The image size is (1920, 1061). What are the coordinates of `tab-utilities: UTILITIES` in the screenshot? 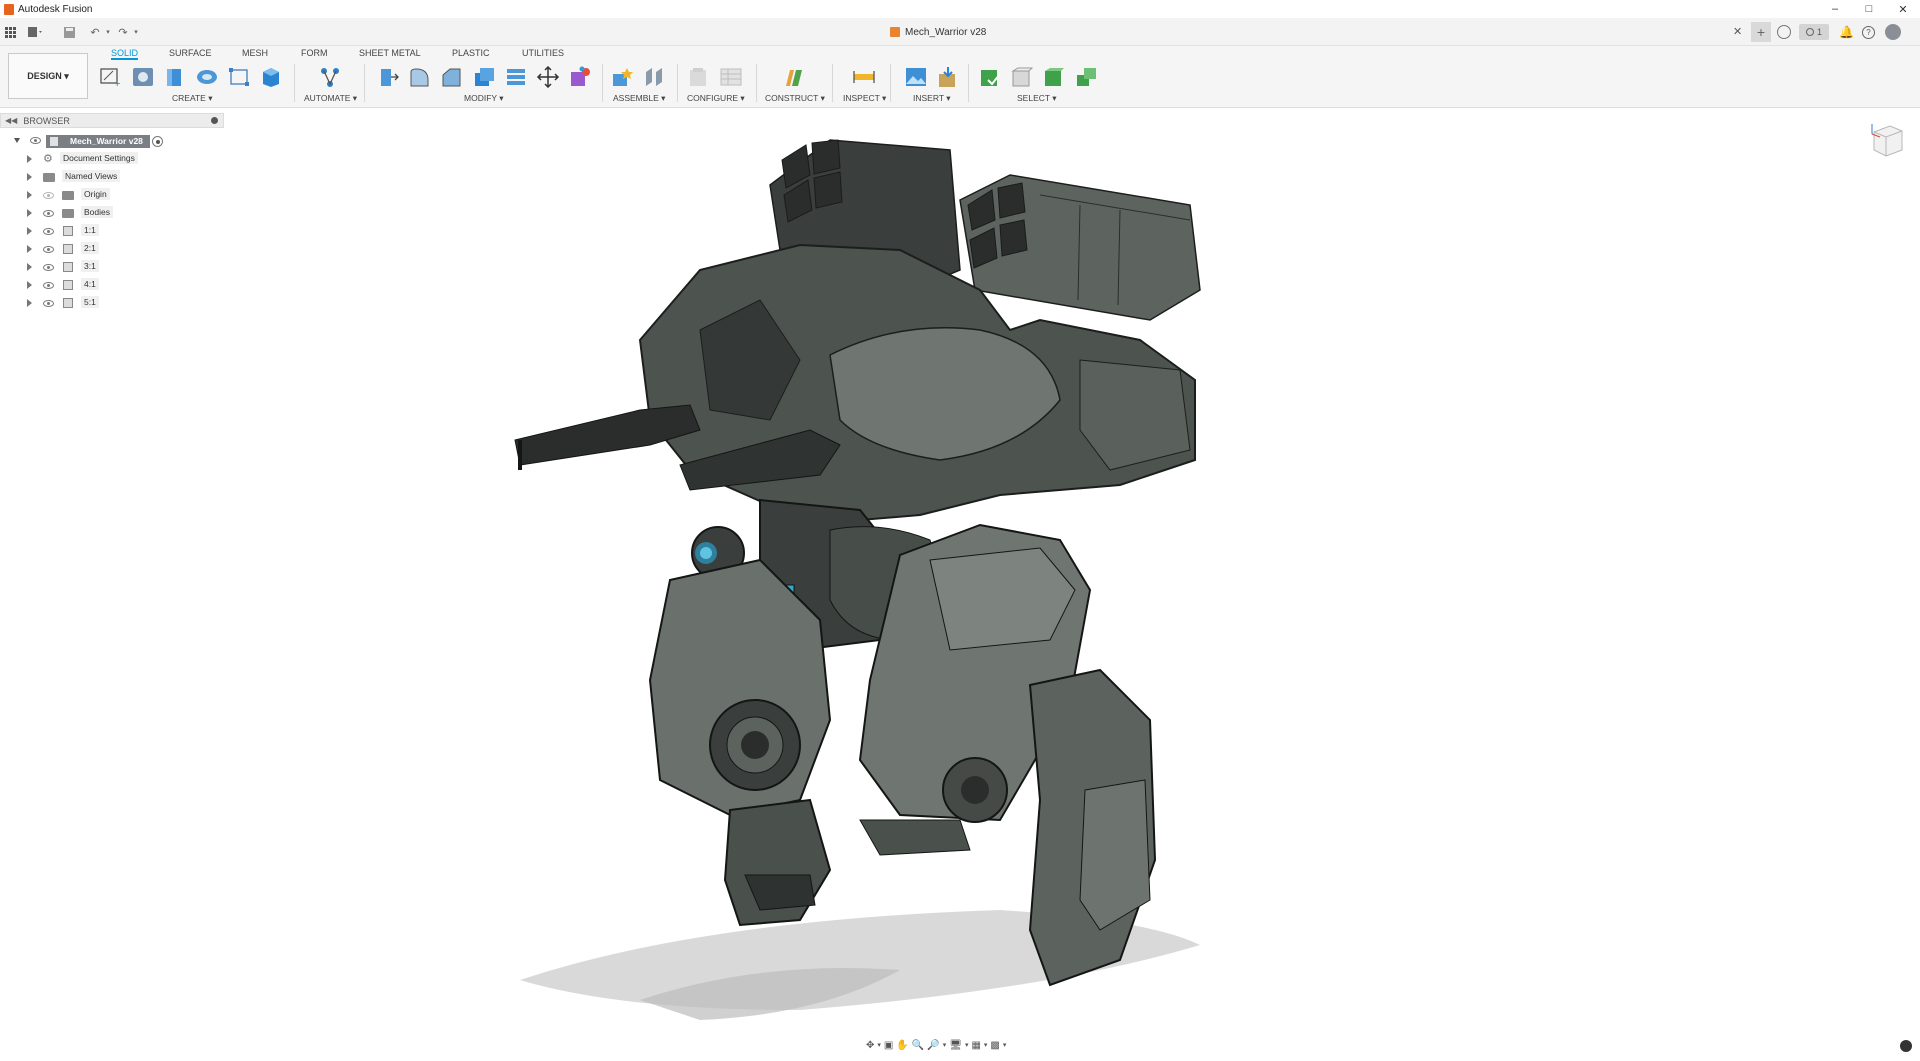 It's located at (543, 53).